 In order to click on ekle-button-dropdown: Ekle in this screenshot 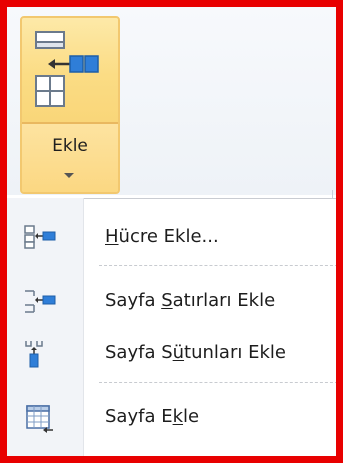, I will do `click(70, 158)`.